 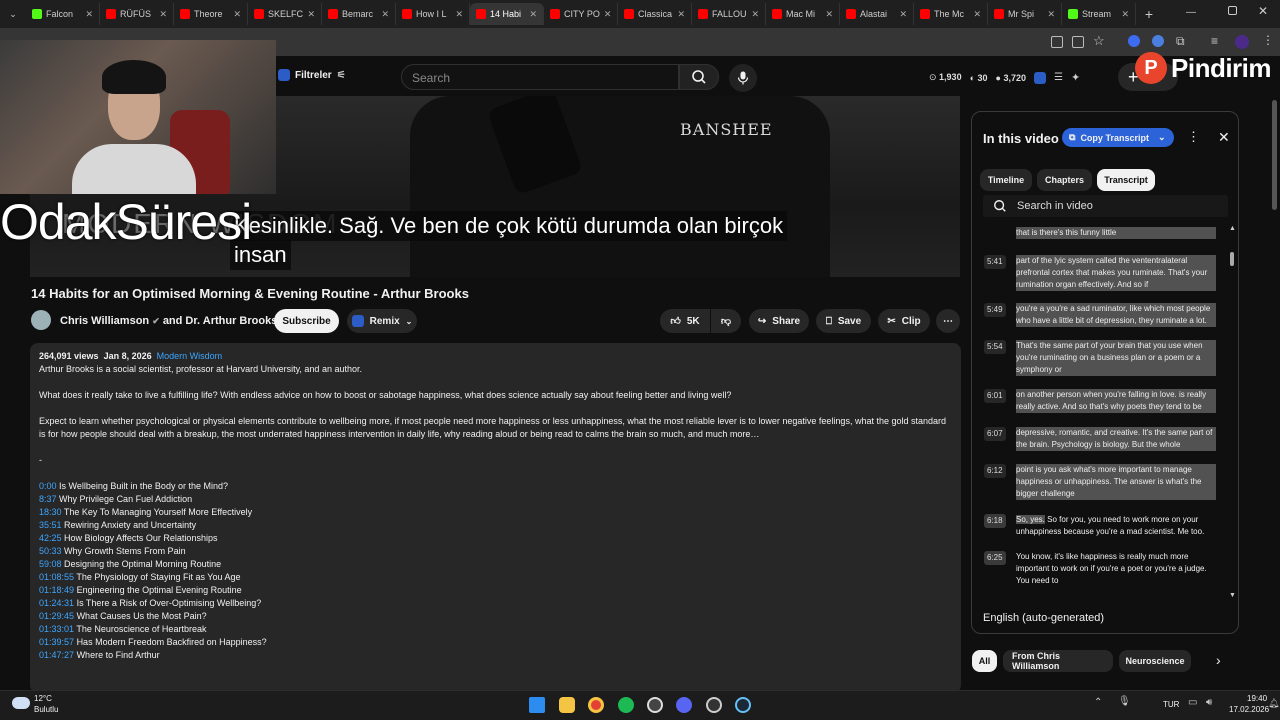 What do you see at coordinates (1057, 42) in the screenshot?
I see `translate-icon` at bounding box center [1057, 42].